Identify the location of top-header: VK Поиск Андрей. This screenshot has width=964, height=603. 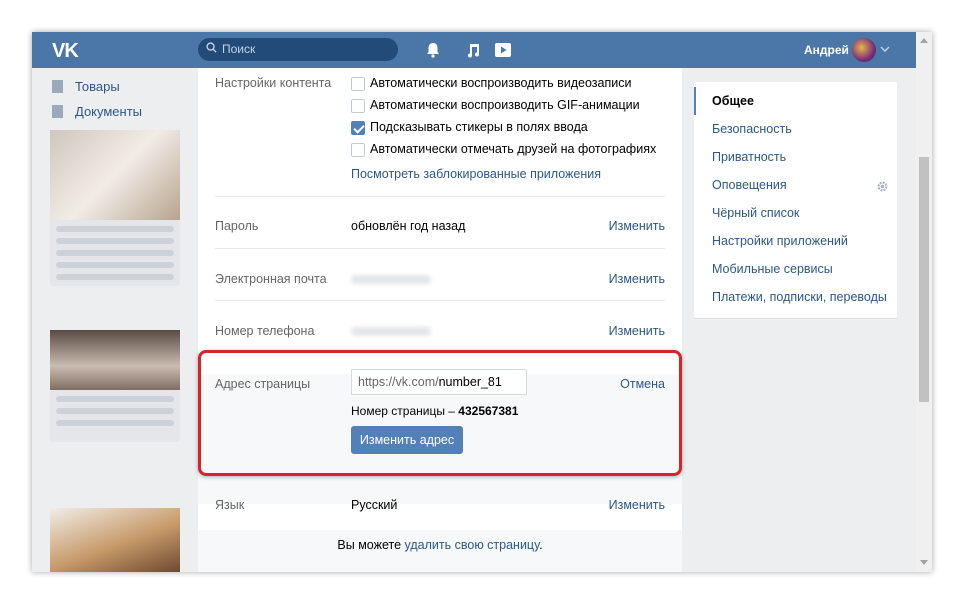
(474, 50).